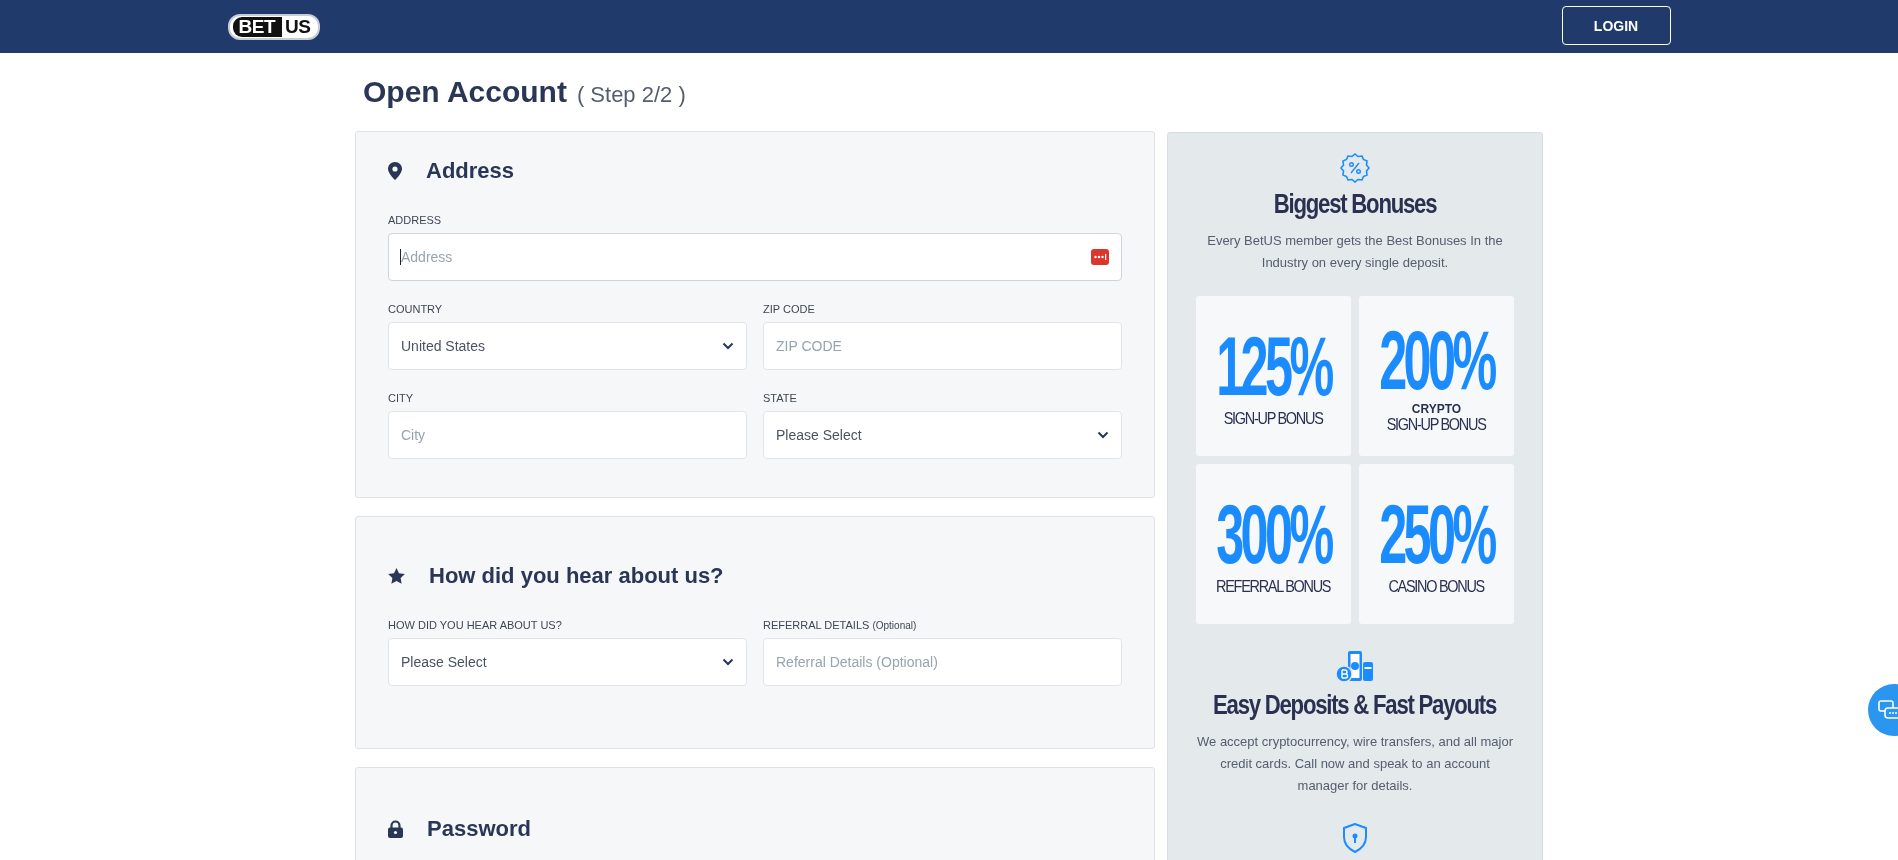  What do you see at coordinates (755, 257) in the screenshot?
I see `input-field: Address` at bounding box center [755, 257].